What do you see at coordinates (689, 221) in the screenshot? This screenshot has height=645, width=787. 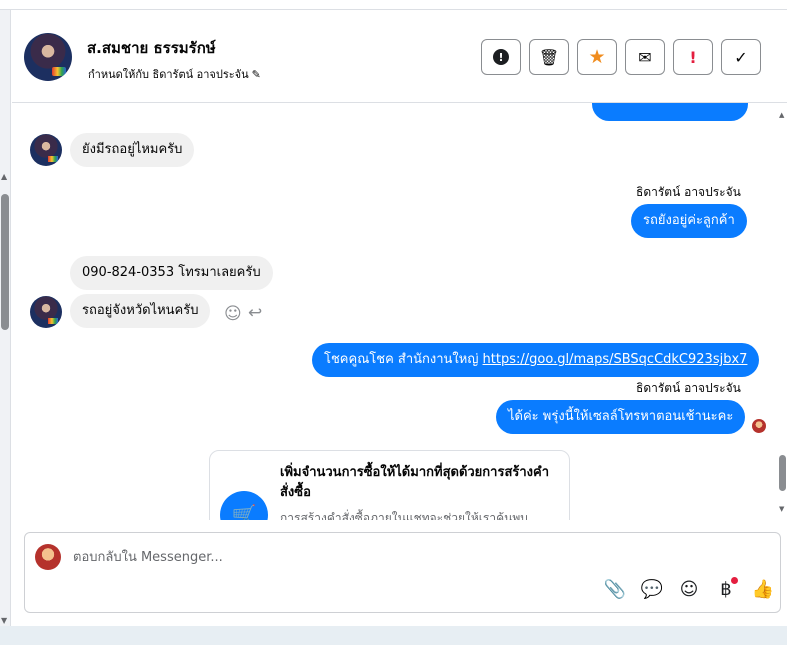 I see `message-bubble: รถยังอยู่ค่ะลูกค้า` at bounding box center [689, 221].